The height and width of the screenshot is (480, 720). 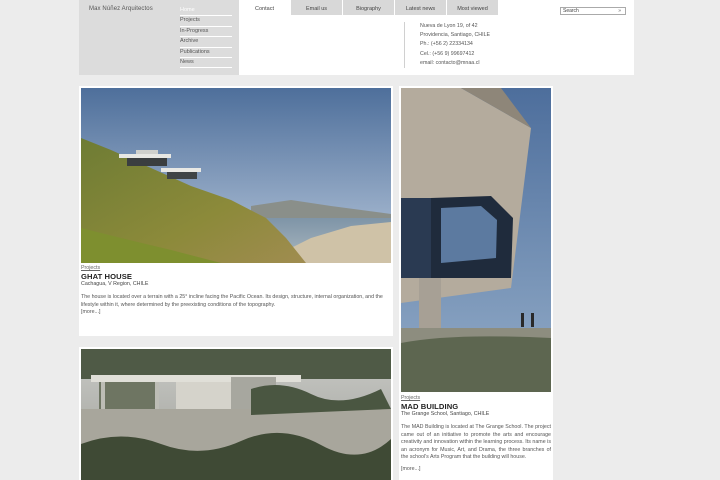 I want to click on search-input: Search », so click(x=593, y=11).